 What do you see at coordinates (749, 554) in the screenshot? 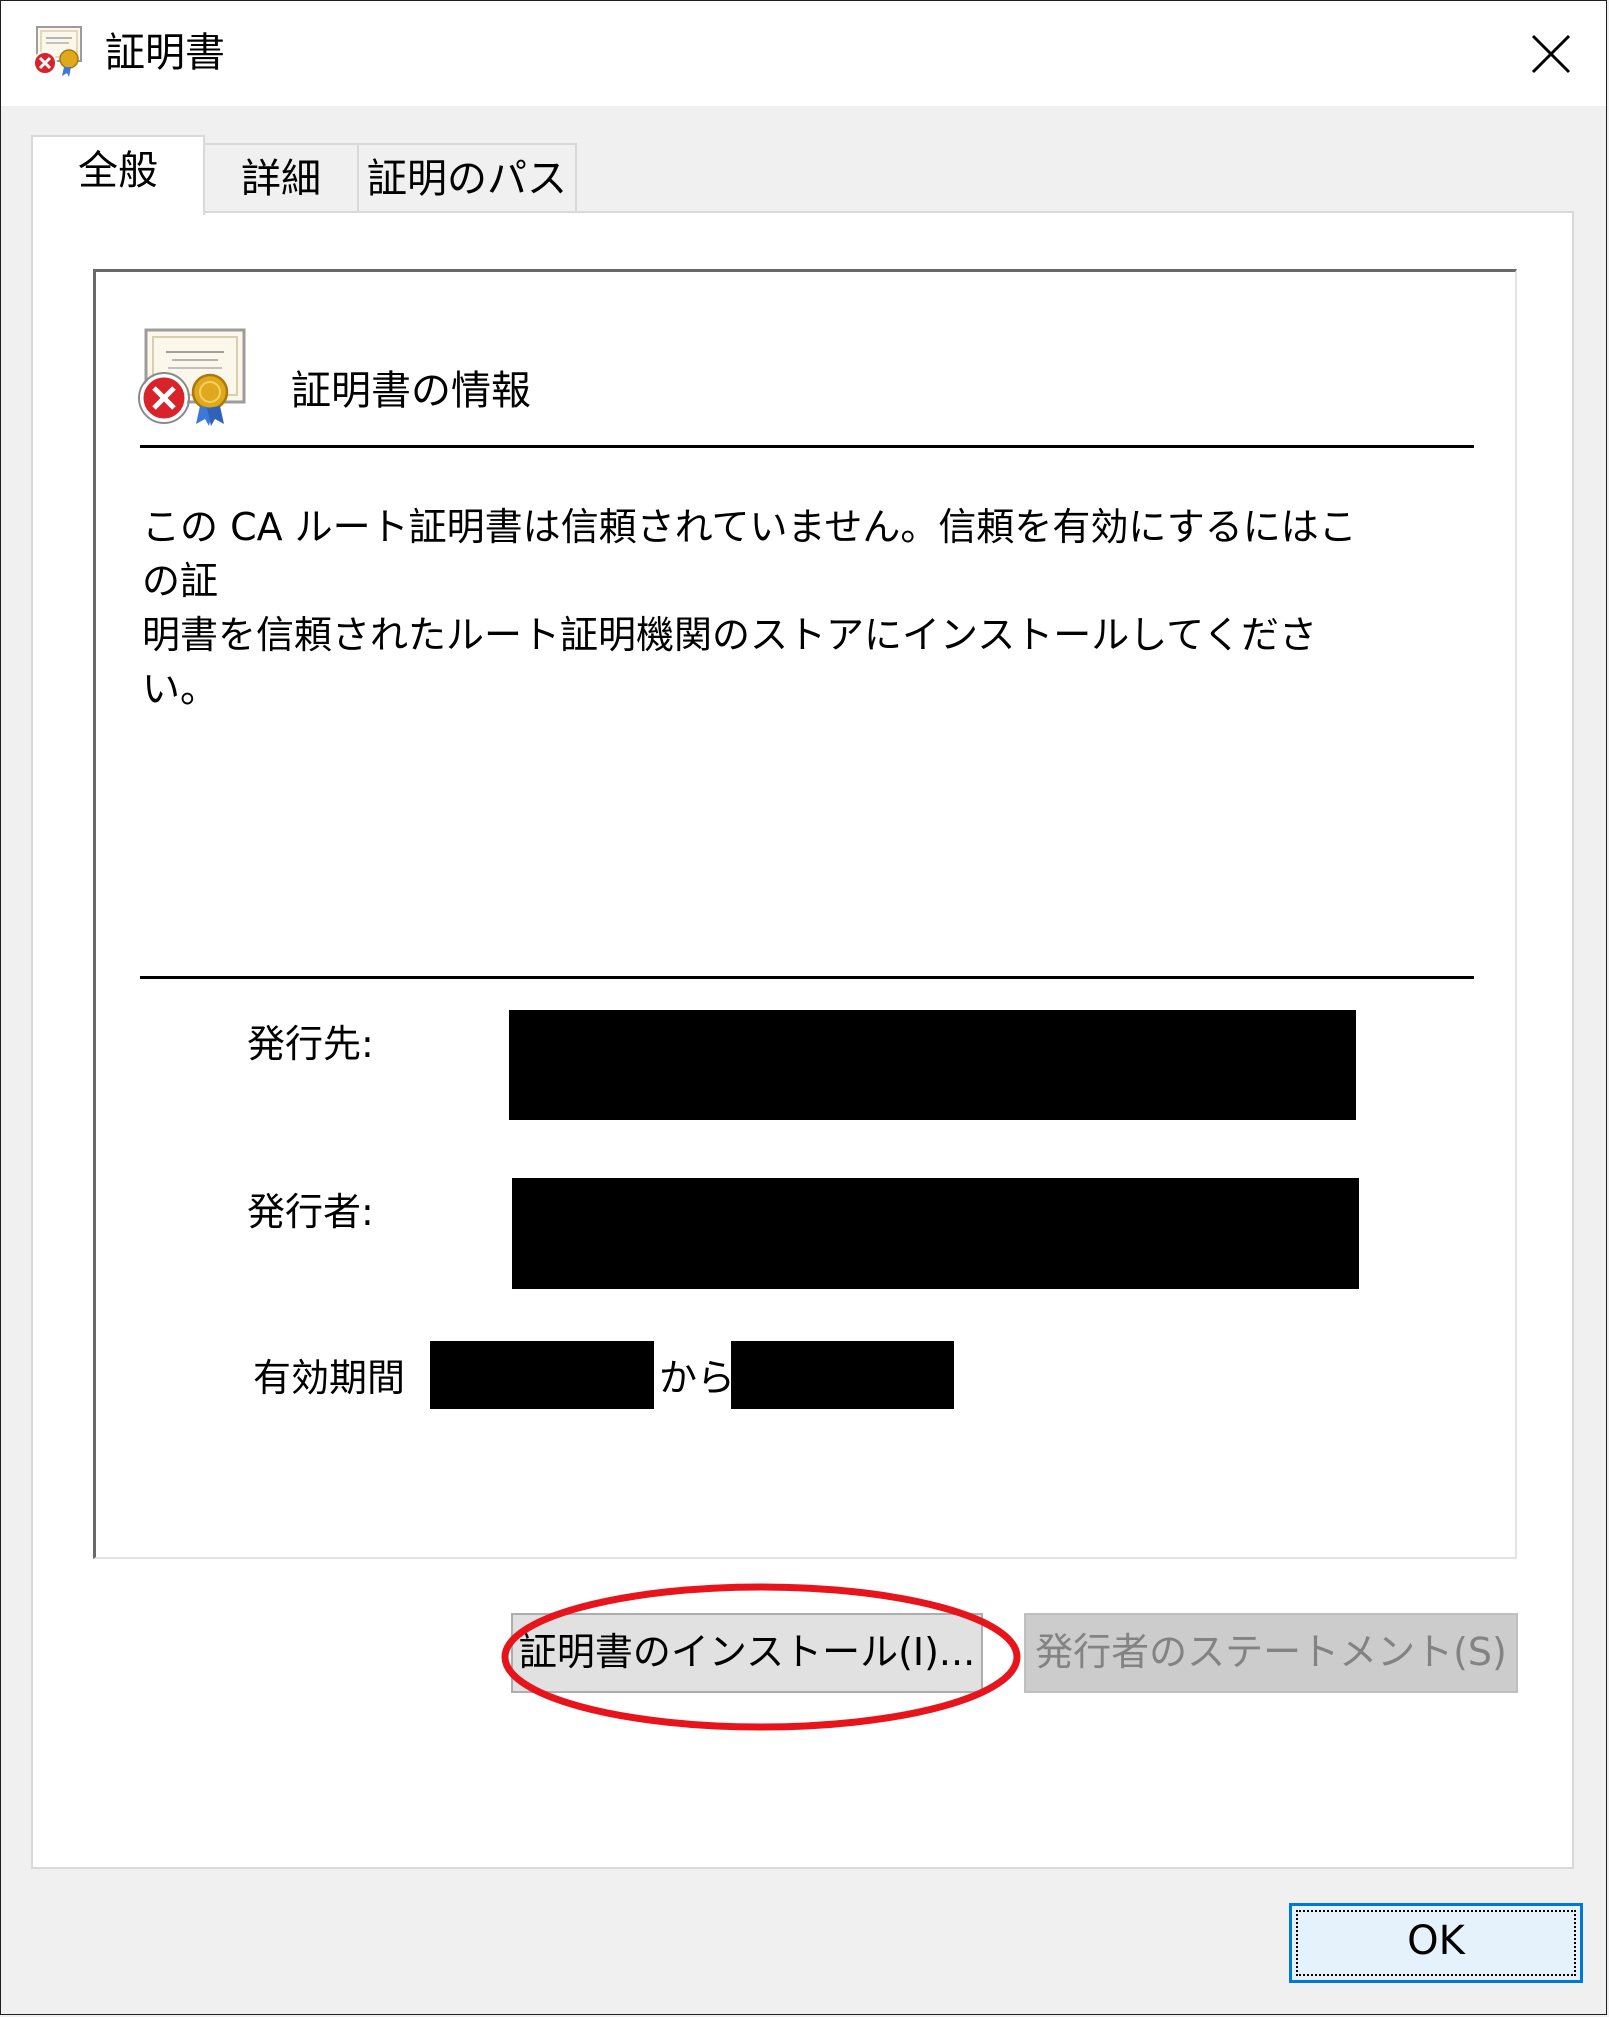
I see `trust-message-line-1: この CA ルート証明書は信頼されていません。信頼を有効にするにはこの証` at bounding box center [749, 554].